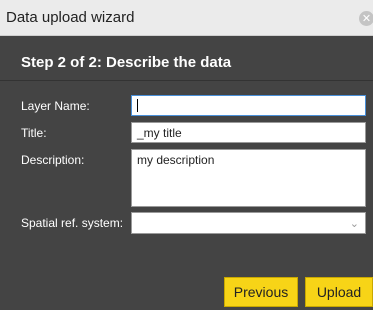  I want to click on text-caret, so click(137, 105).